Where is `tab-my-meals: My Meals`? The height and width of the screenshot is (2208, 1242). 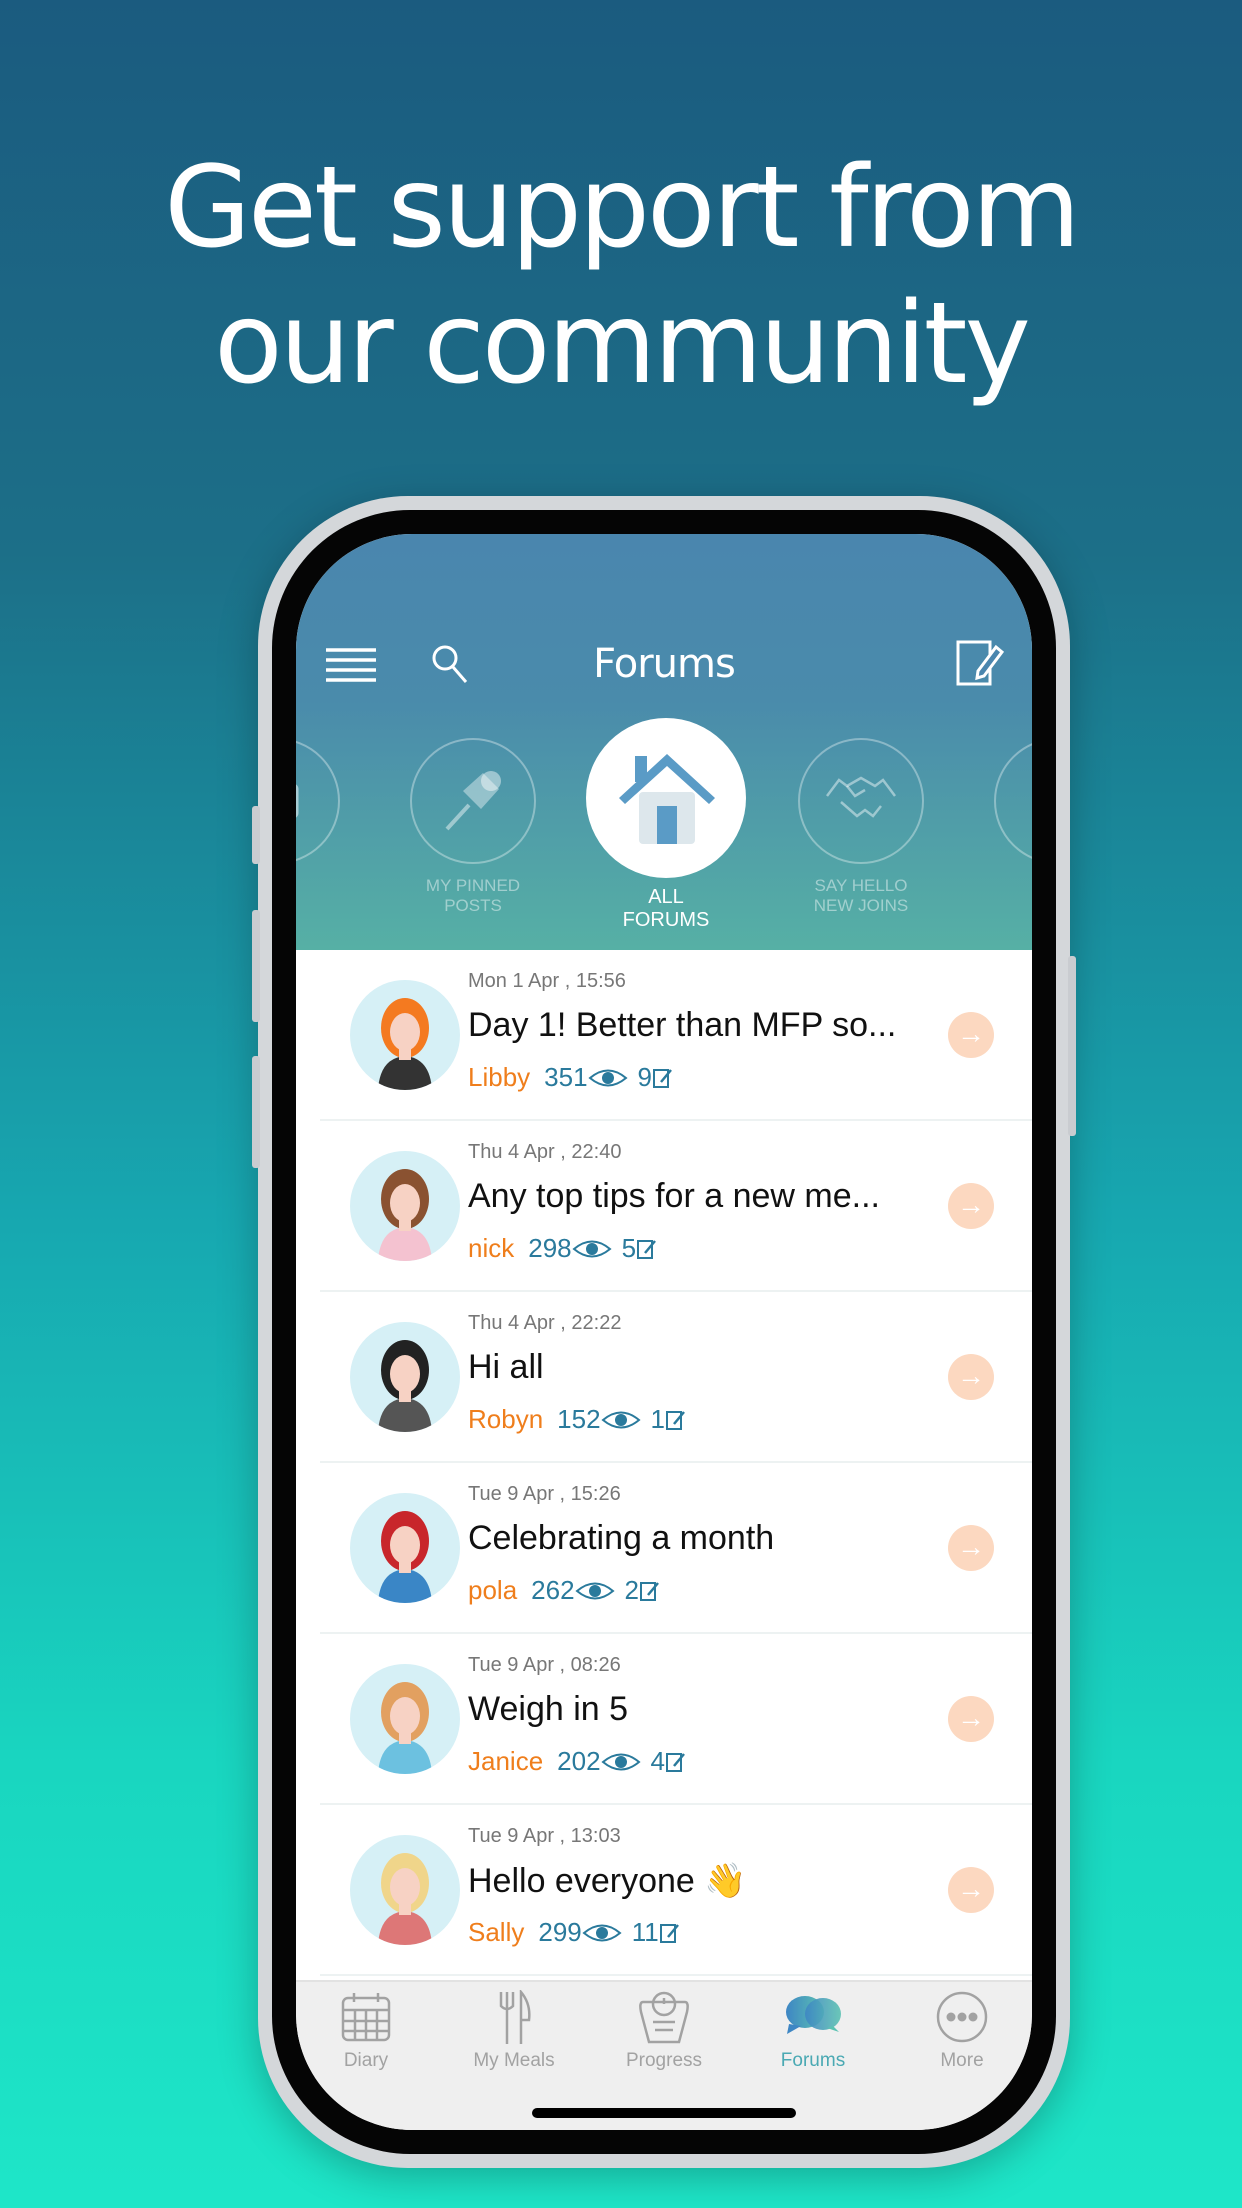
tab-my-meals: My Meals is located at coordinates (514, 2031).